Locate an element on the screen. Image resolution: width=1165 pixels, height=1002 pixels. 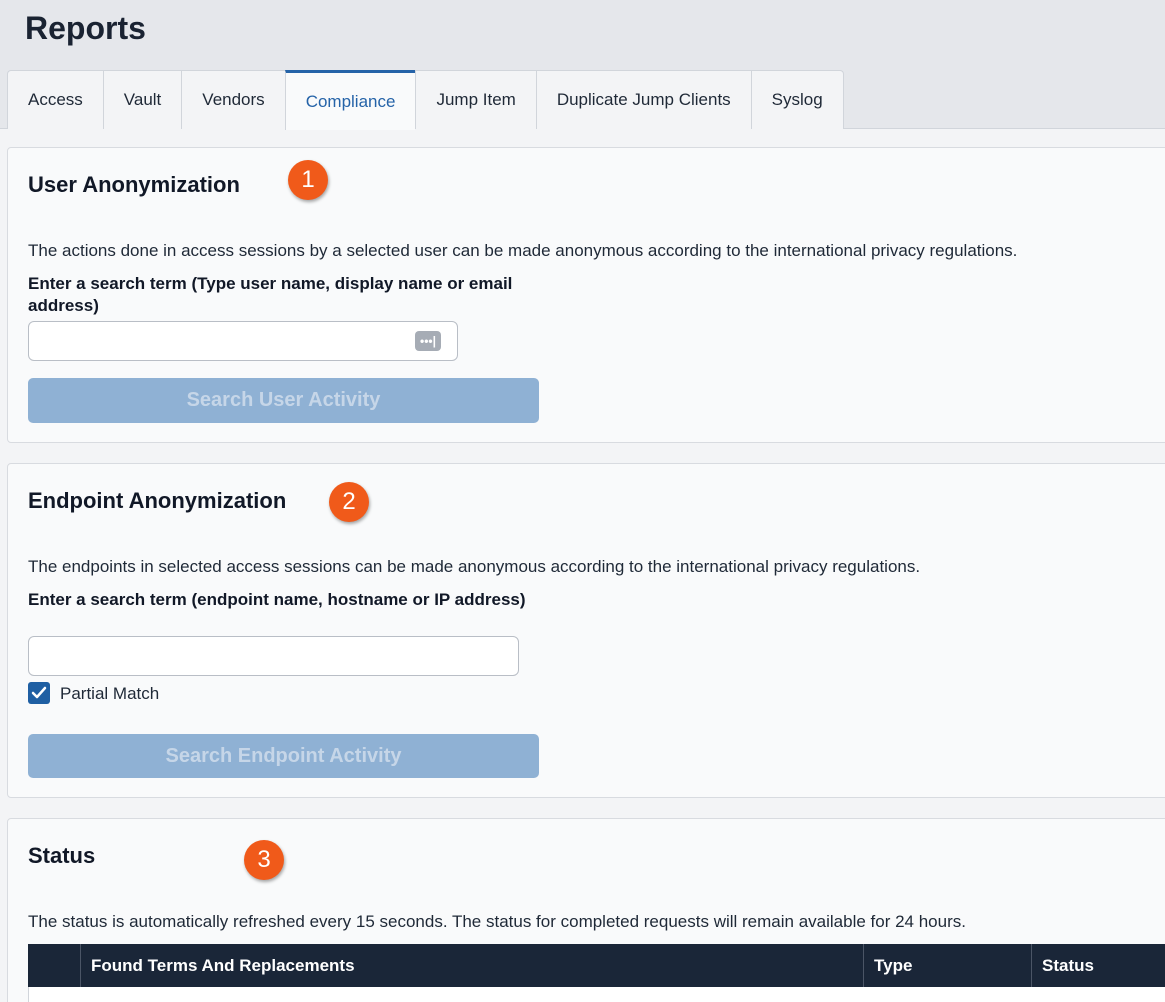
search-endpoint-activity-button: Search Endpoint Activity is located at coordinates (283, 756).